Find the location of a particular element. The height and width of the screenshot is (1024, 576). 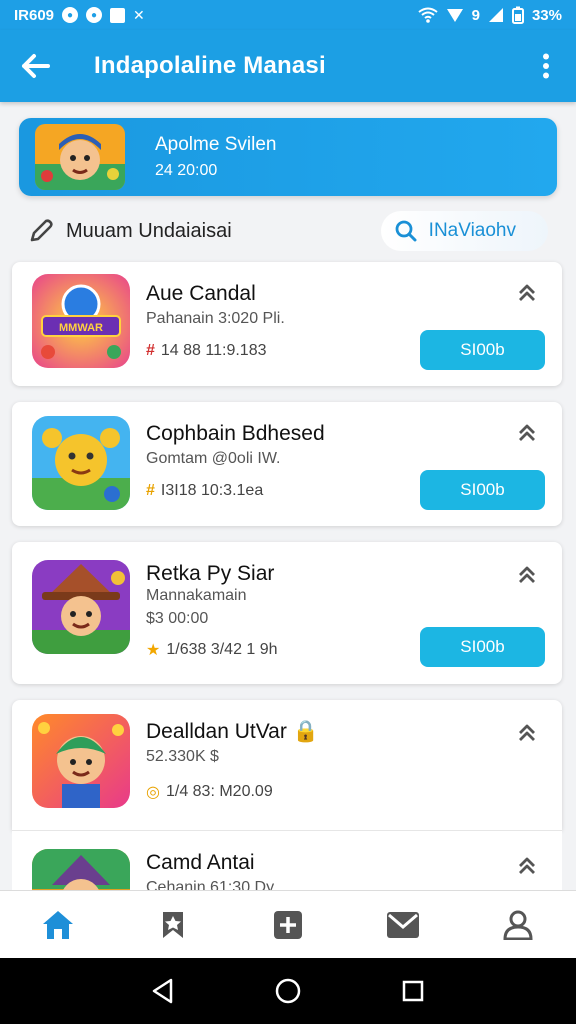

game-meta-text: I3I18 10:3.1ea is located at coordinates (212, 490).